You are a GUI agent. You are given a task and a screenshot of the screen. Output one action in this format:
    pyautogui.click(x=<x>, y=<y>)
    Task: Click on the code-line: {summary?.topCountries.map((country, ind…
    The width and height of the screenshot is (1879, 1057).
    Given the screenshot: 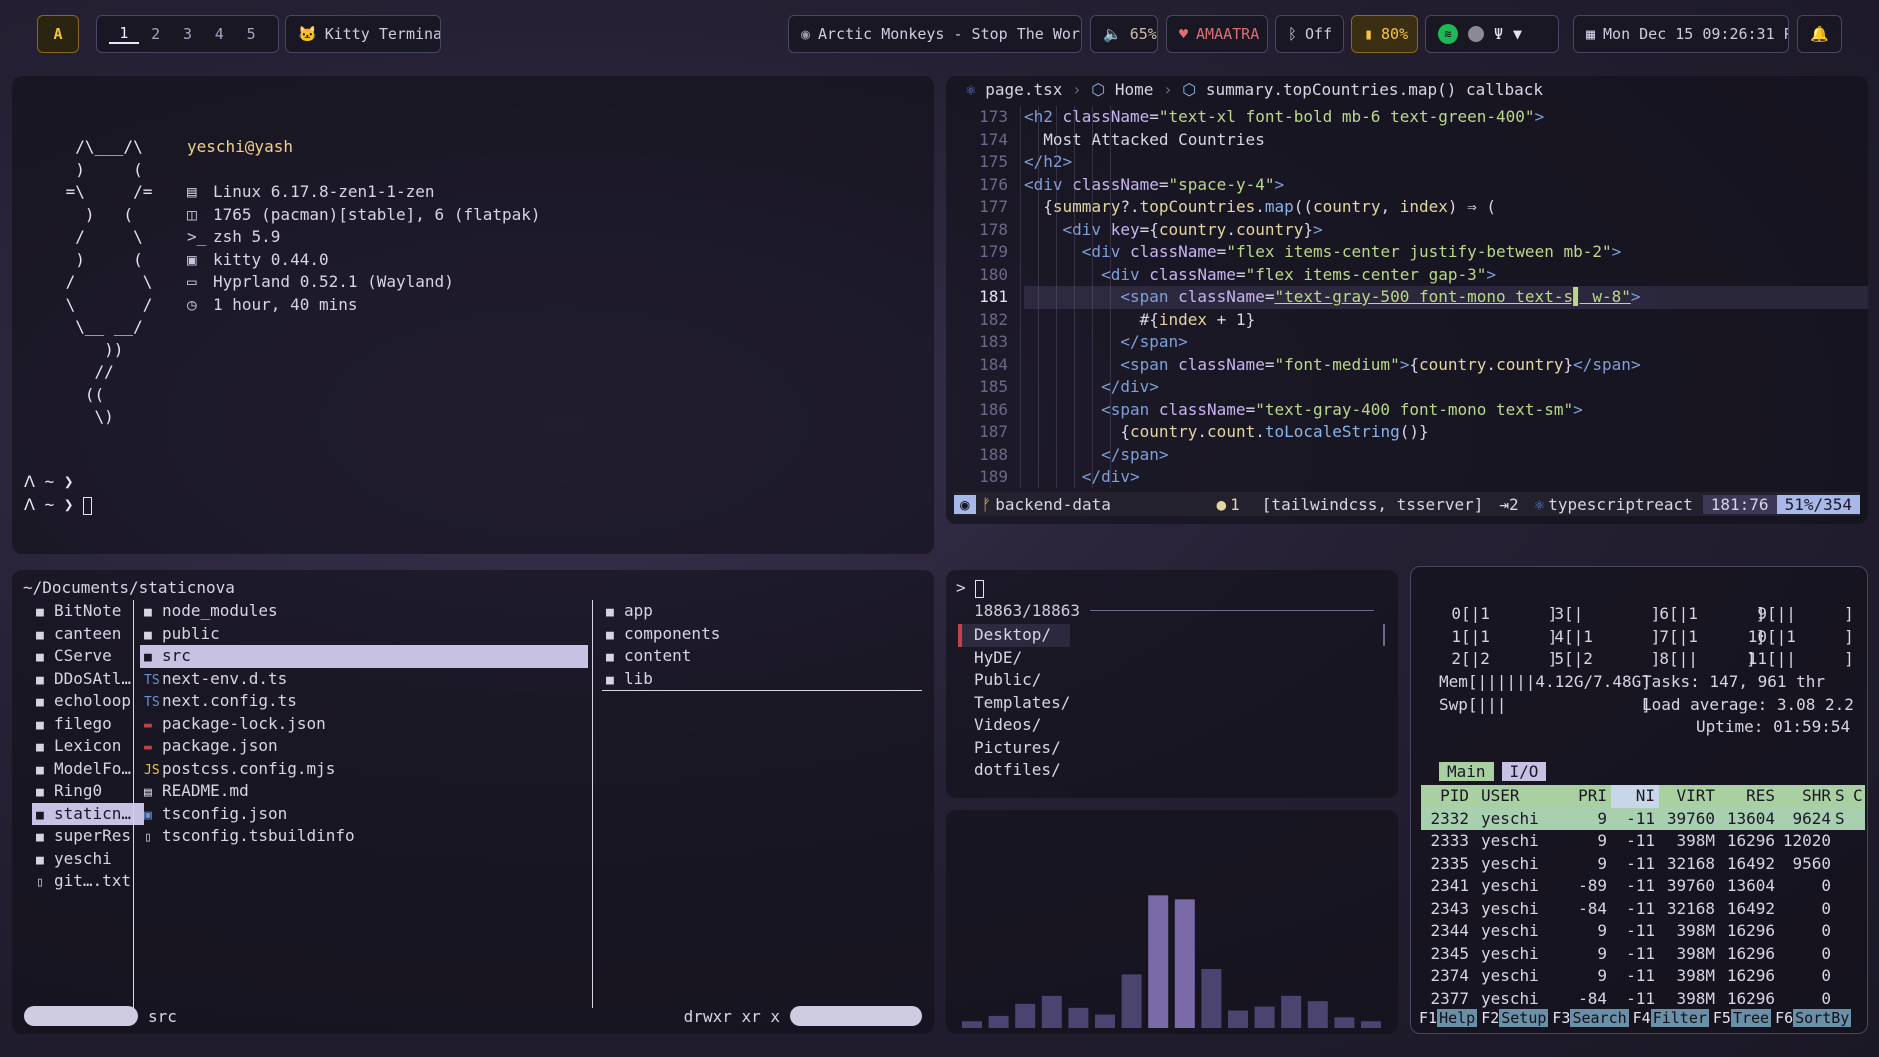 What is the action you would take?
    pyautogui.click(x=1446, y=207)
    